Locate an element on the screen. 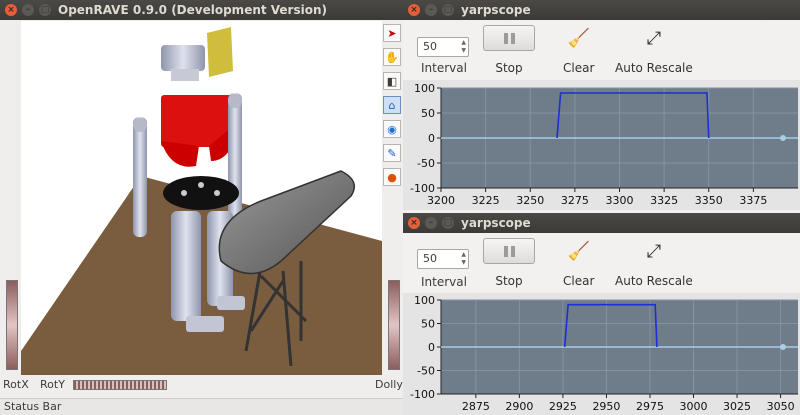 The width and height of the screenshot is (800, 415). select-arrow-icon: ➤ is located at coordinates (392, 33).